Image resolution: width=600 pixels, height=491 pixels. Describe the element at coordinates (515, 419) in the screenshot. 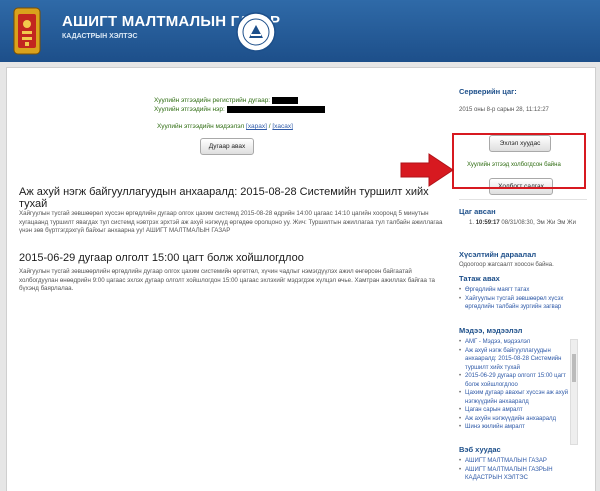

I see `news-item: Аж ахуйн нэгжүүдийн анхааралд` at that location.